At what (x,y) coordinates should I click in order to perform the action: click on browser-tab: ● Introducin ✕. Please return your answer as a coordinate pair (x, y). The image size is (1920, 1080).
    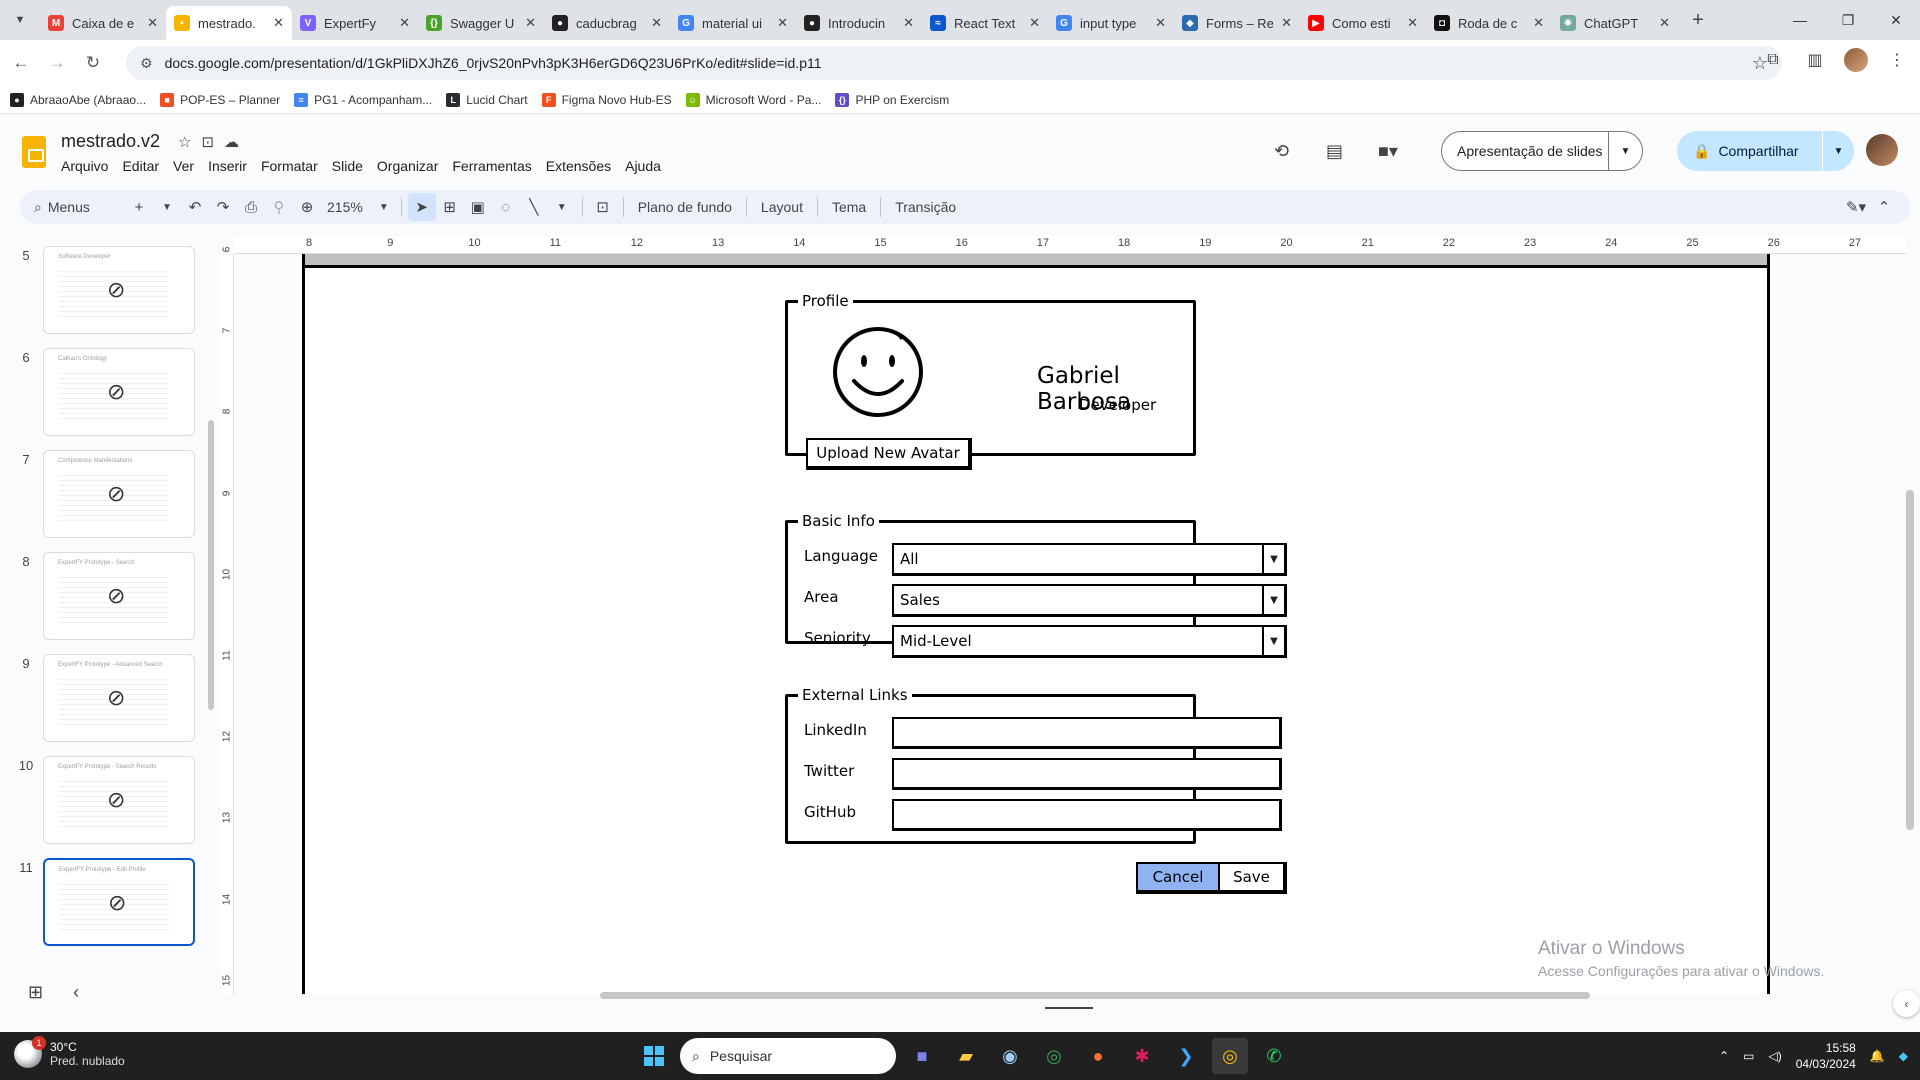
    Looking at the image, I should click on (859, 23).